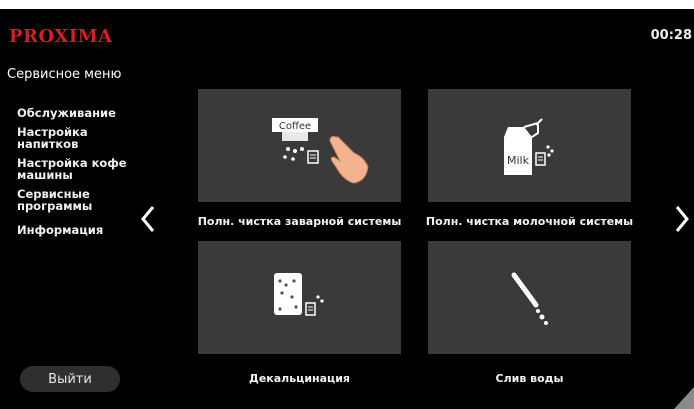  I want to click on sidebar-item-information: Информация, so click(77, 230).